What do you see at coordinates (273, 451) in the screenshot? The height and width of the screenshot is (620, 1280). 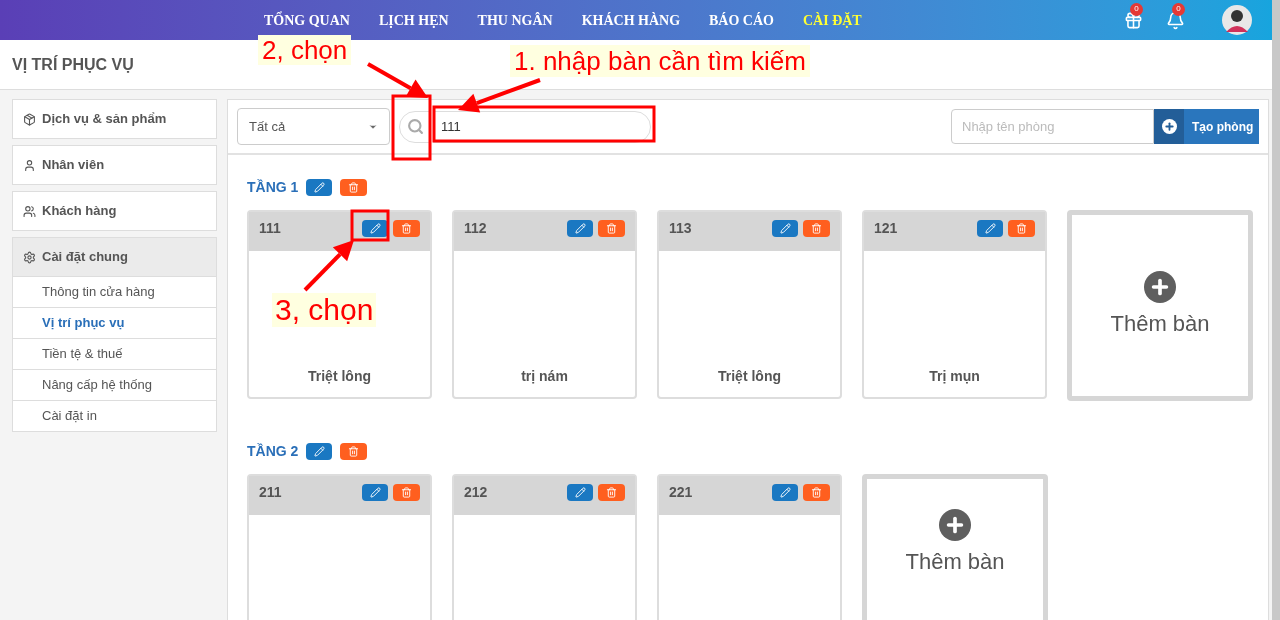 I see `floor-title: TẦNG 2` at bounding box center [273, 451].